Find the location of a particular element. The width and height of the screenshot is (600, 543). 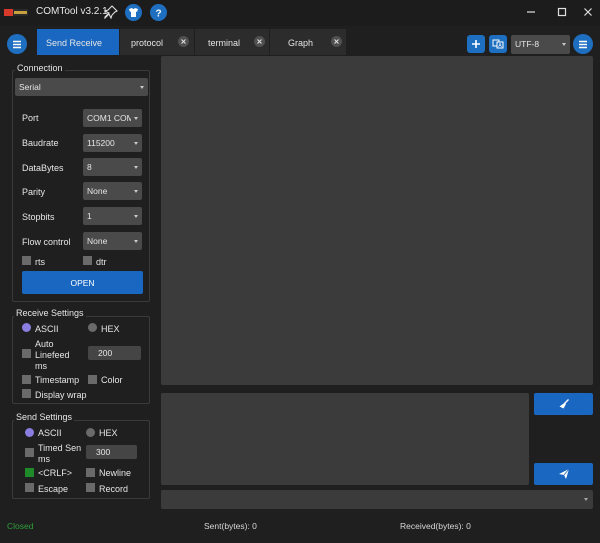

send-hex-label: HEX is located at coordinates (108, 433).